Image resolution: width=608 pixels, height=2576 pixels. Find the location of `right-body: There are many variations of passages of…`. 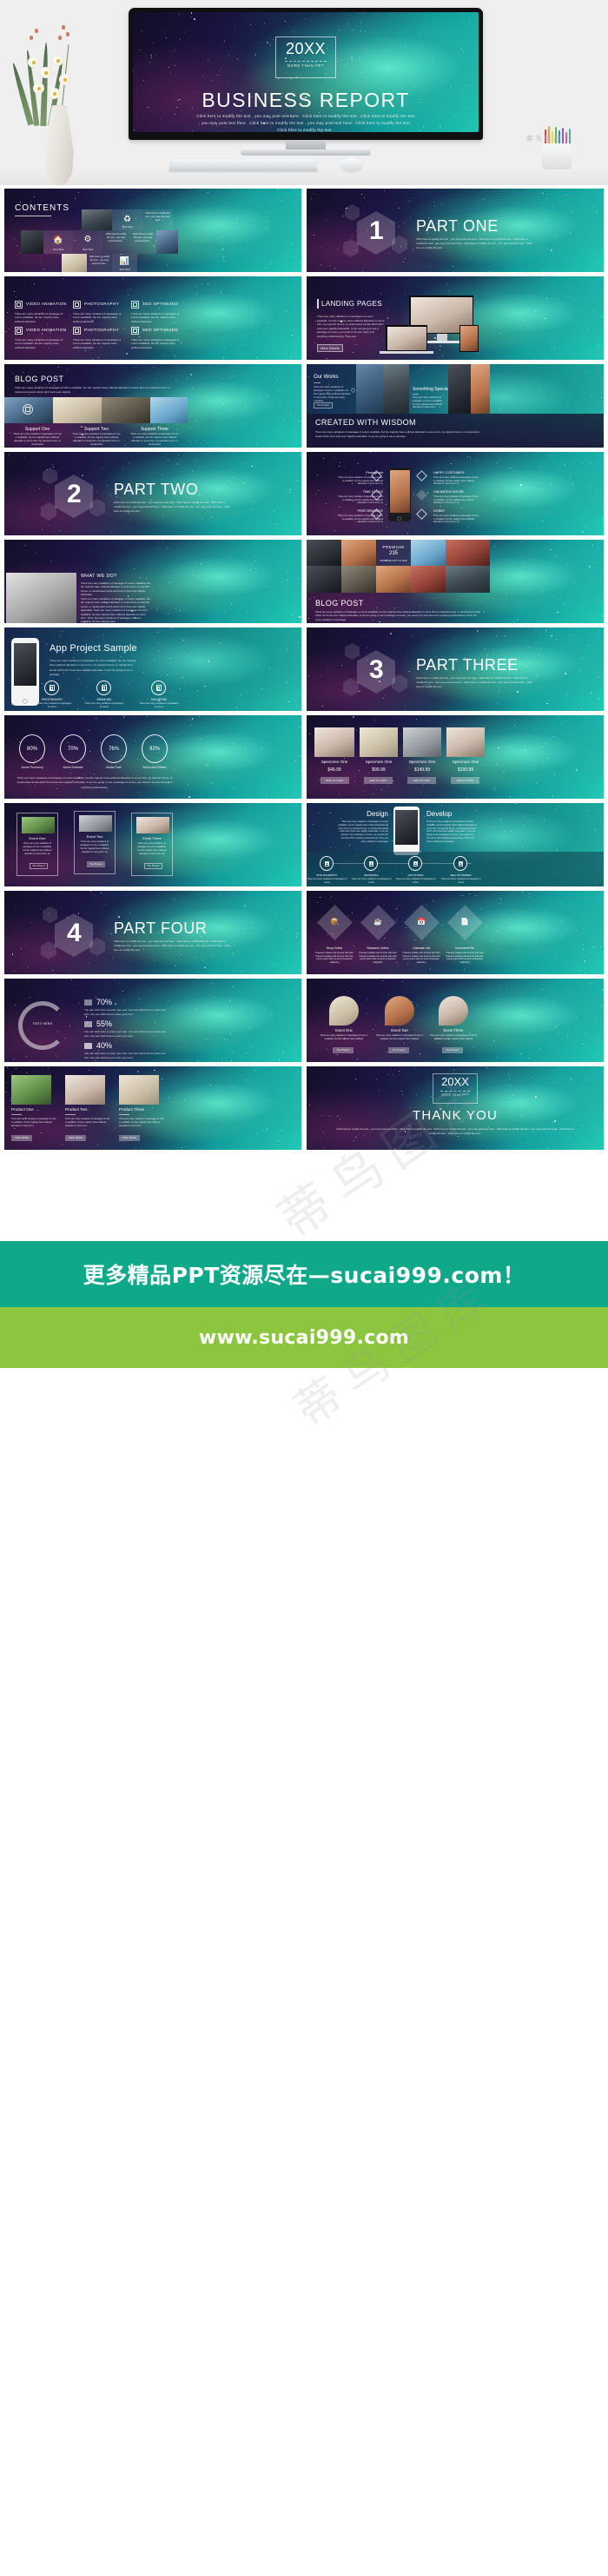

right-body: There are many variations of passages of… is located at coordinates (451, 832).